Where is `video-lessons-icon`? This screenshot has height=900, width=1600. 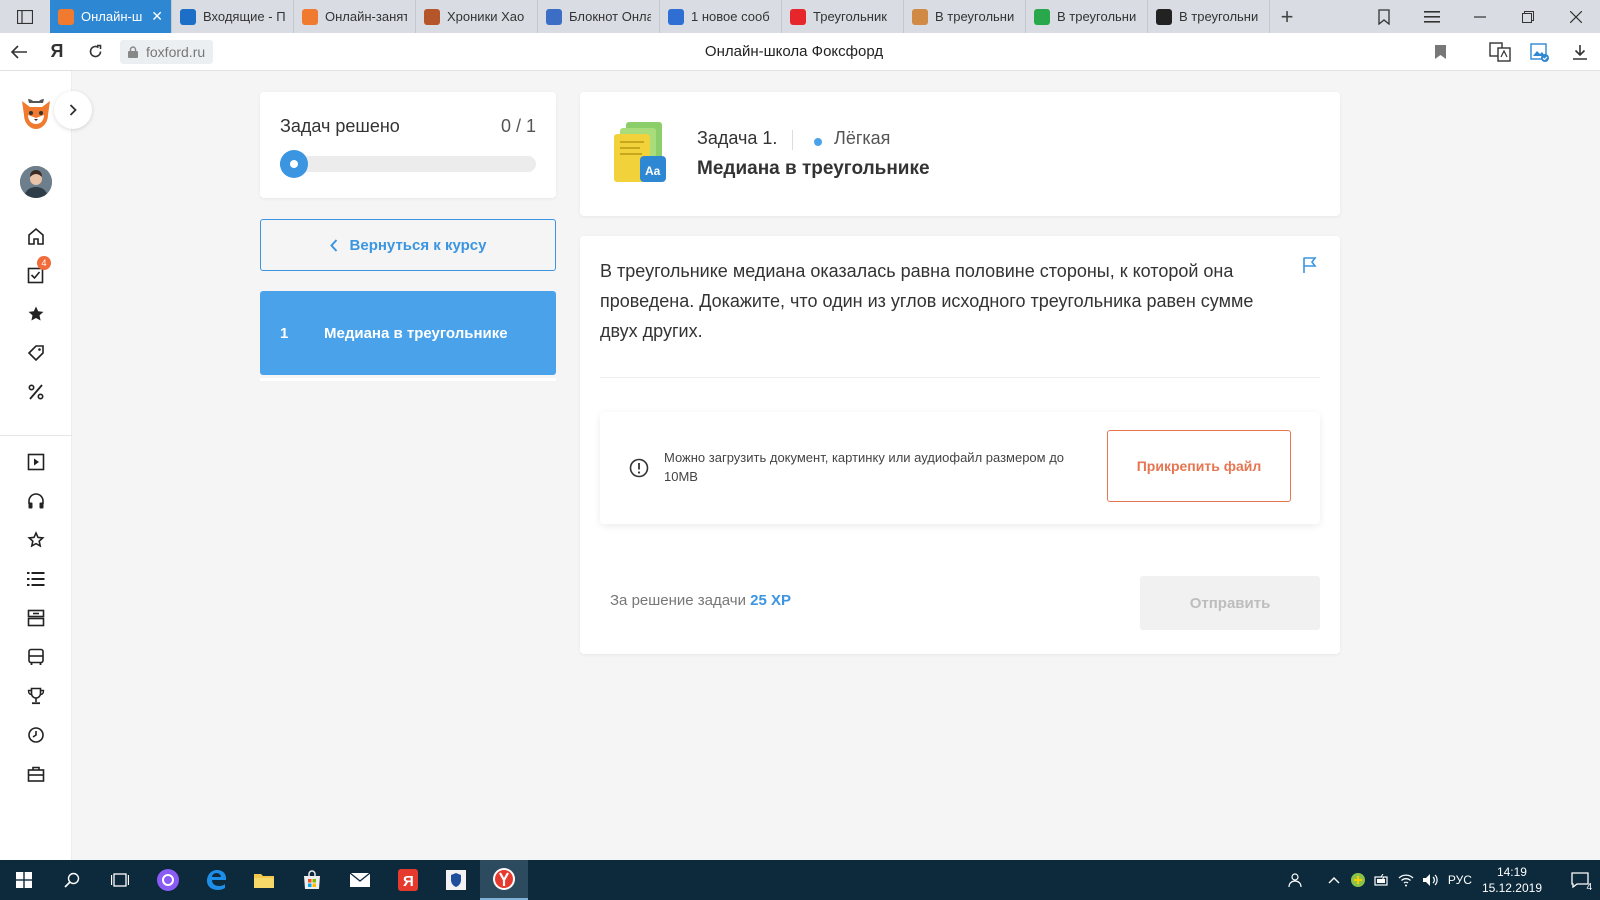 video-lessons-icon is located at coordinates (36, 462).